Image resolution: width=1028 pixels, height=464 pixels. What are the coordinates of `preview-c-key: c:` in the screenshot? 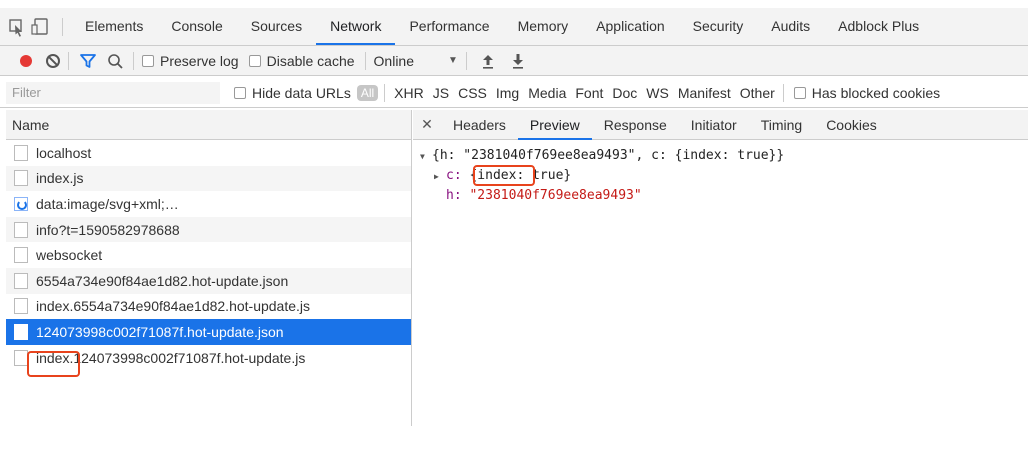 It's located at (454, 175).